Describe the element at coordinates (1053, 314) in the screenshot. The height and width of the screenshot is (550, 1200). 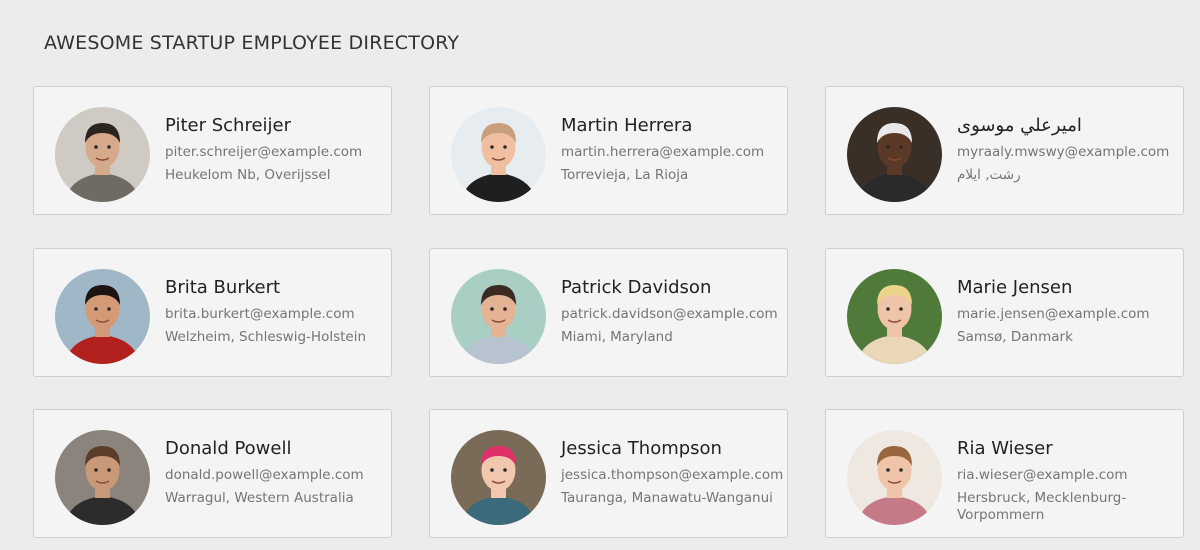
I see `employee-email: marie.jensen@example.com` at that location.